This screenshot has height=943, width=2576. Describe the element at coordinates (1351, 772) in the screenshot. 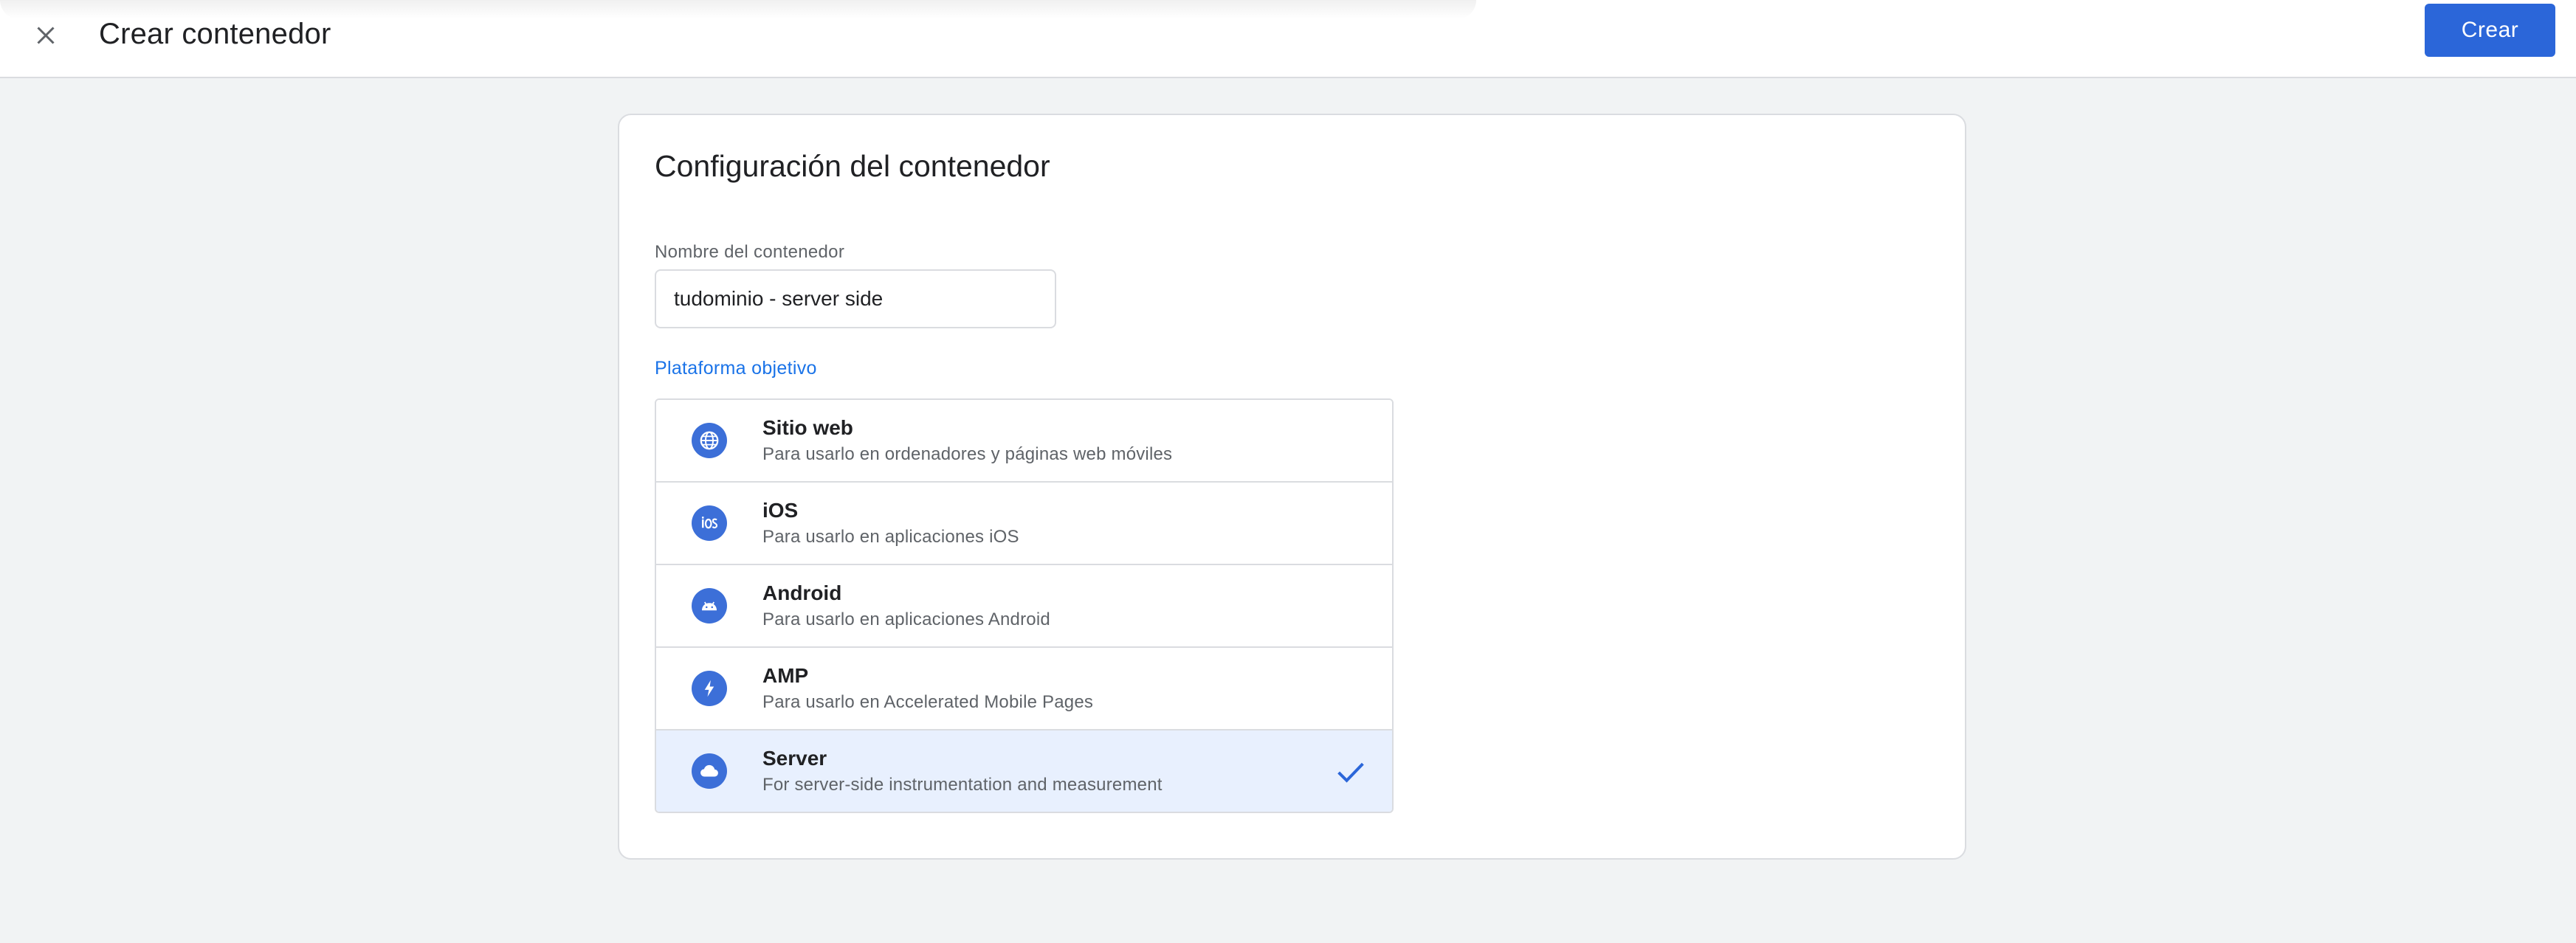

I see `check-icon` at that location.